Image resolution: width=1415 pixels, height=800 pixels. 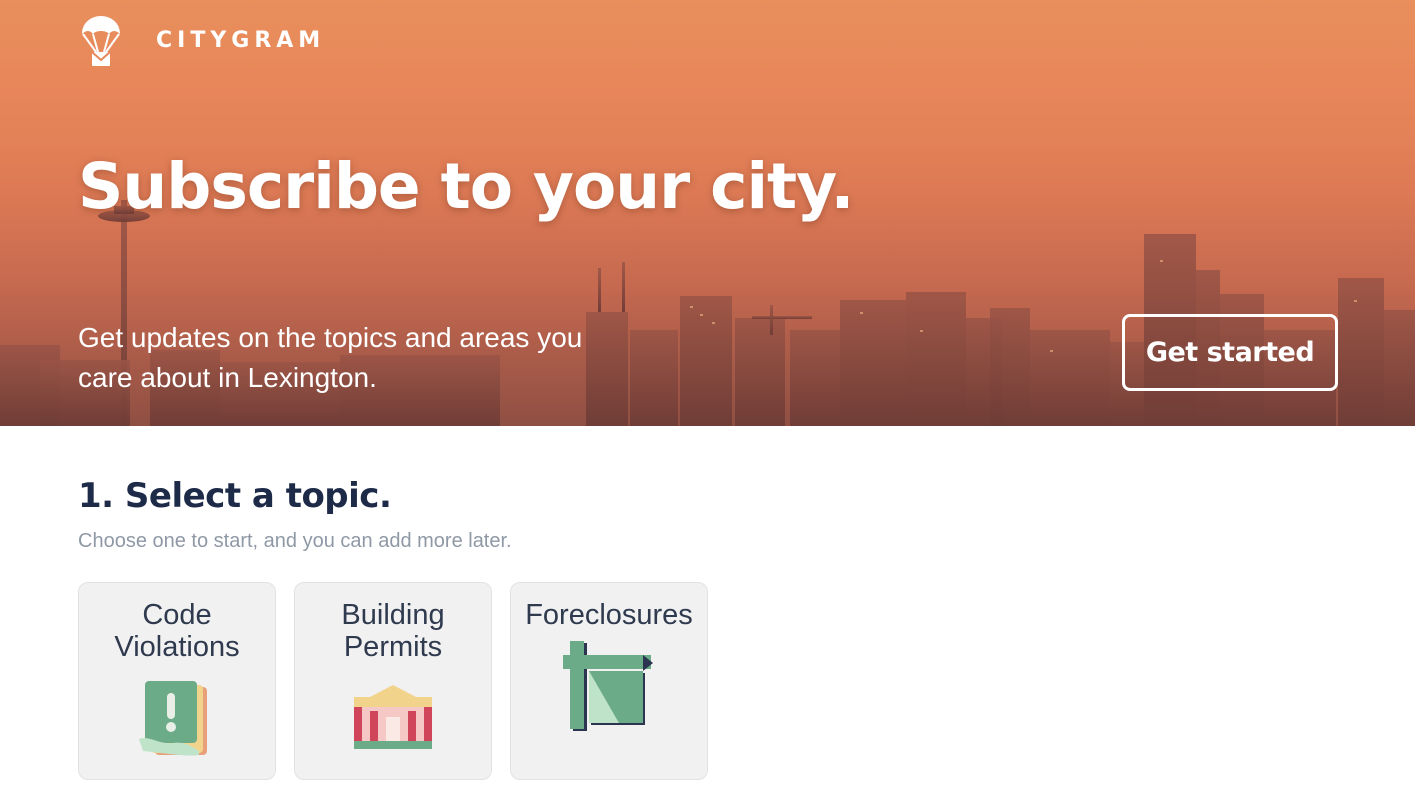 What do you see at coordinates (101, 41) in the screenshot?
I see `parachute-envelope-icon` at bounding box center [101, 41].